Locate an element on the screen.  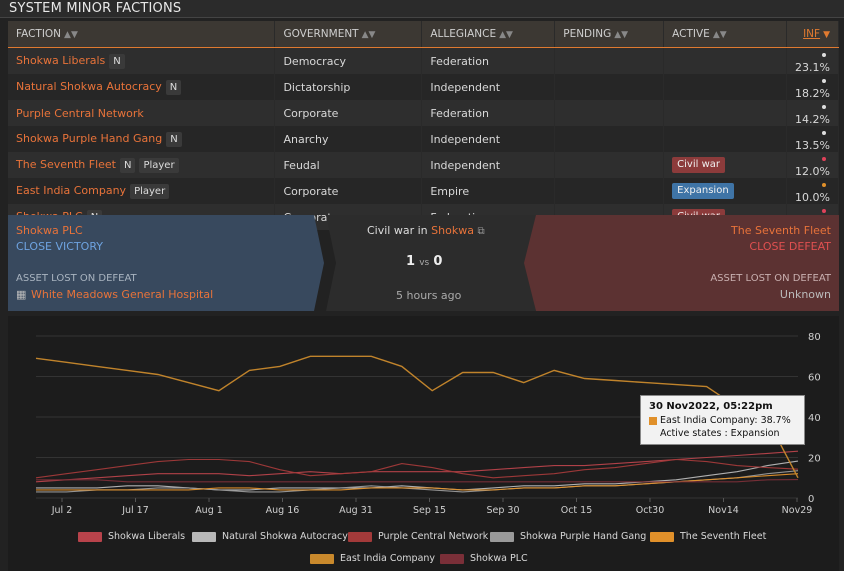
legend-item: Natural Shokwa Autocracy is located at coordinates (270, 536).